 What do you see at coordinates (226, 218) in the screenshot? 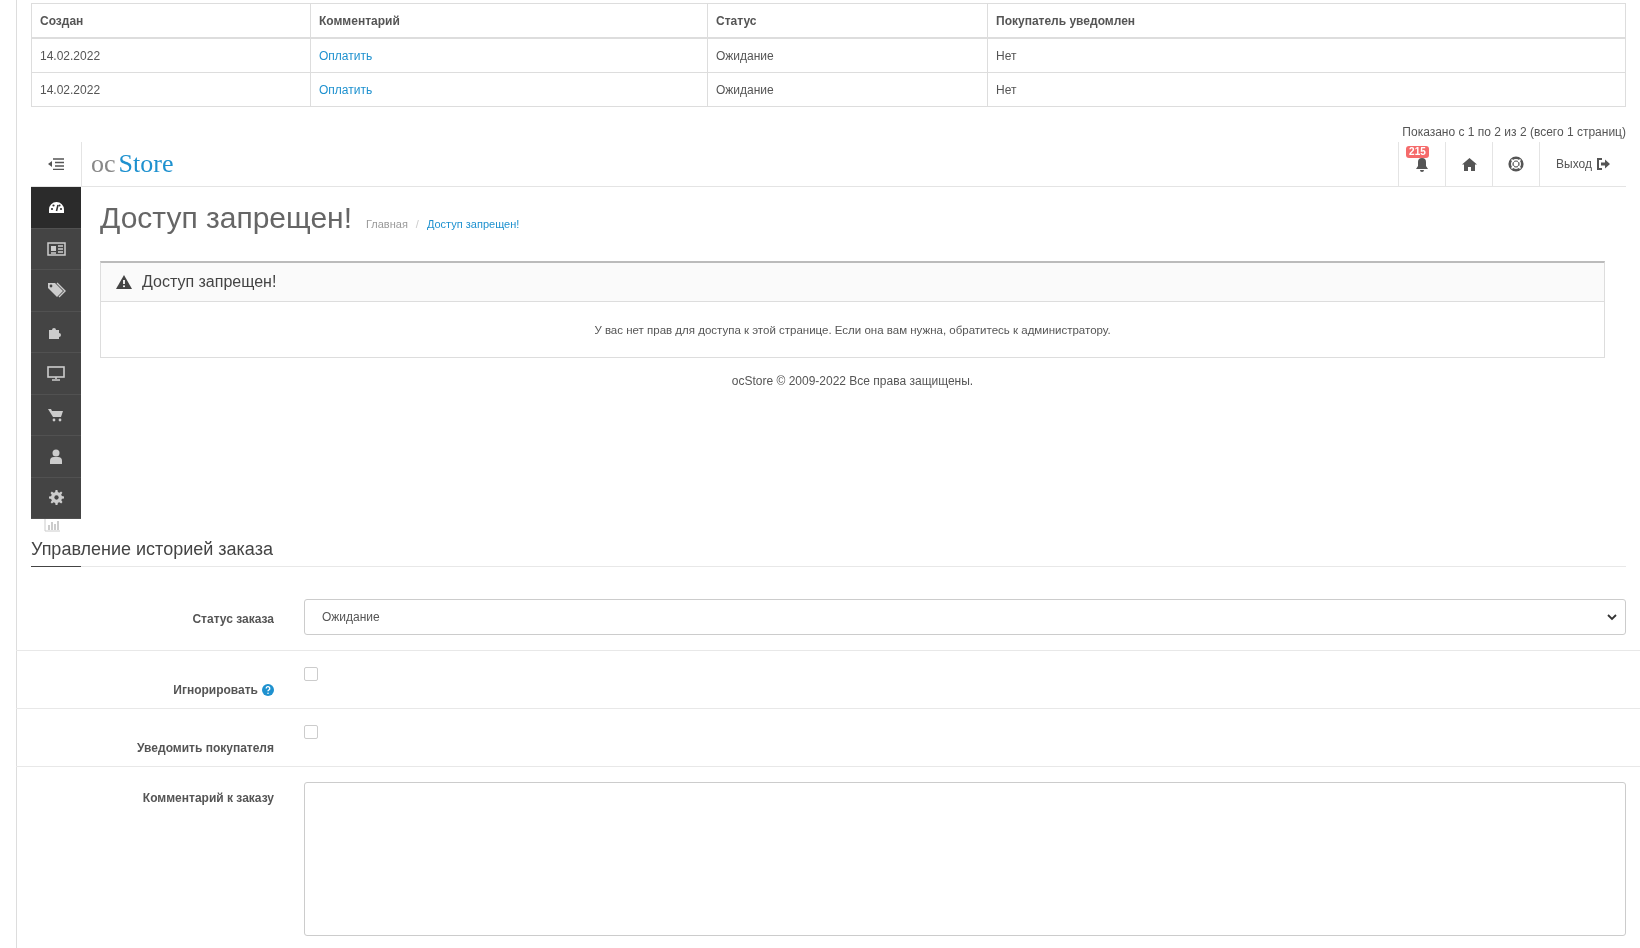
I see `page-title: Доступ запрещен!` at bounding box center [226, 218].